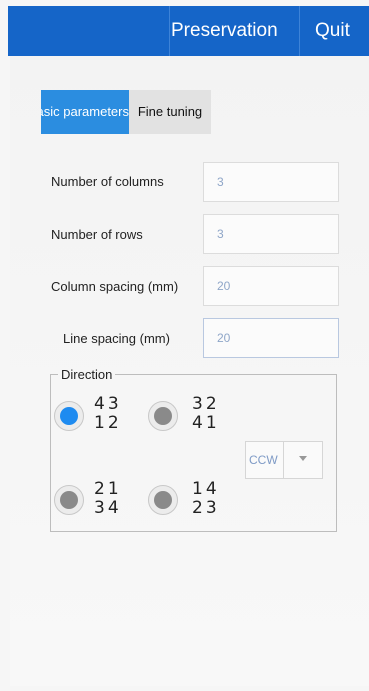 The height and width of the screenshot is (691, 369). I want to click on direction-option-1-radio, so click(69, 416).